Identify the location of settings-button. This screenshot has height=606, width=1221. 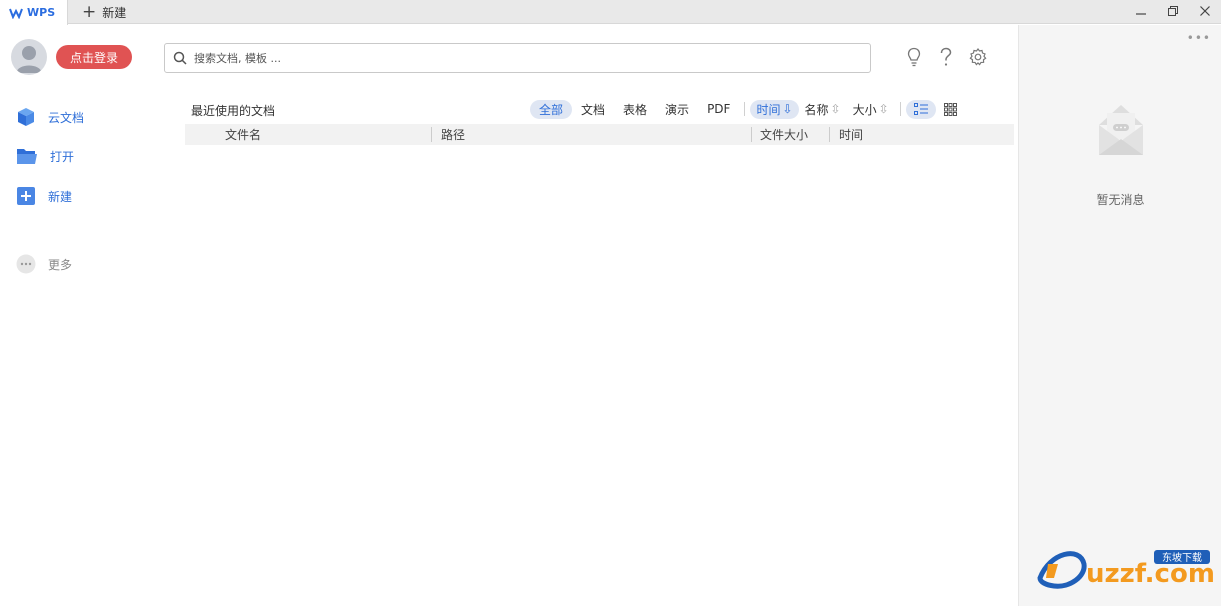
(978, 57).